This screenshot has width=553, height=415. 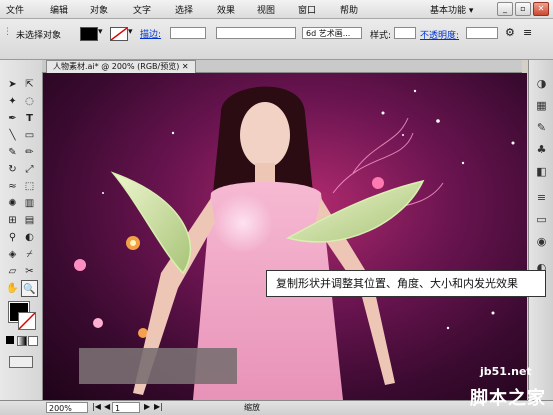 What do you see at coordinates (29, 118) in the screenshot?
I see `type-tool-icon: T` at bounding box center [29, 118].